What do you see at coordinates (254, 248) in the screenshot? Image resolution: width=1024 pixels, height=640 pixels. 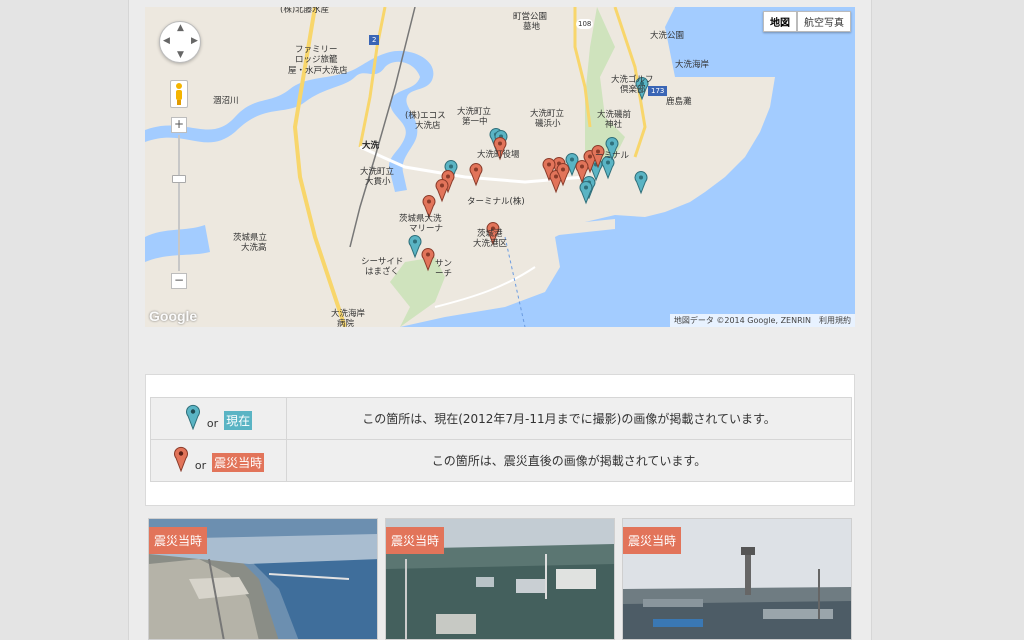 I see `map-label: 大洗高` at bounding box center [254, 248].